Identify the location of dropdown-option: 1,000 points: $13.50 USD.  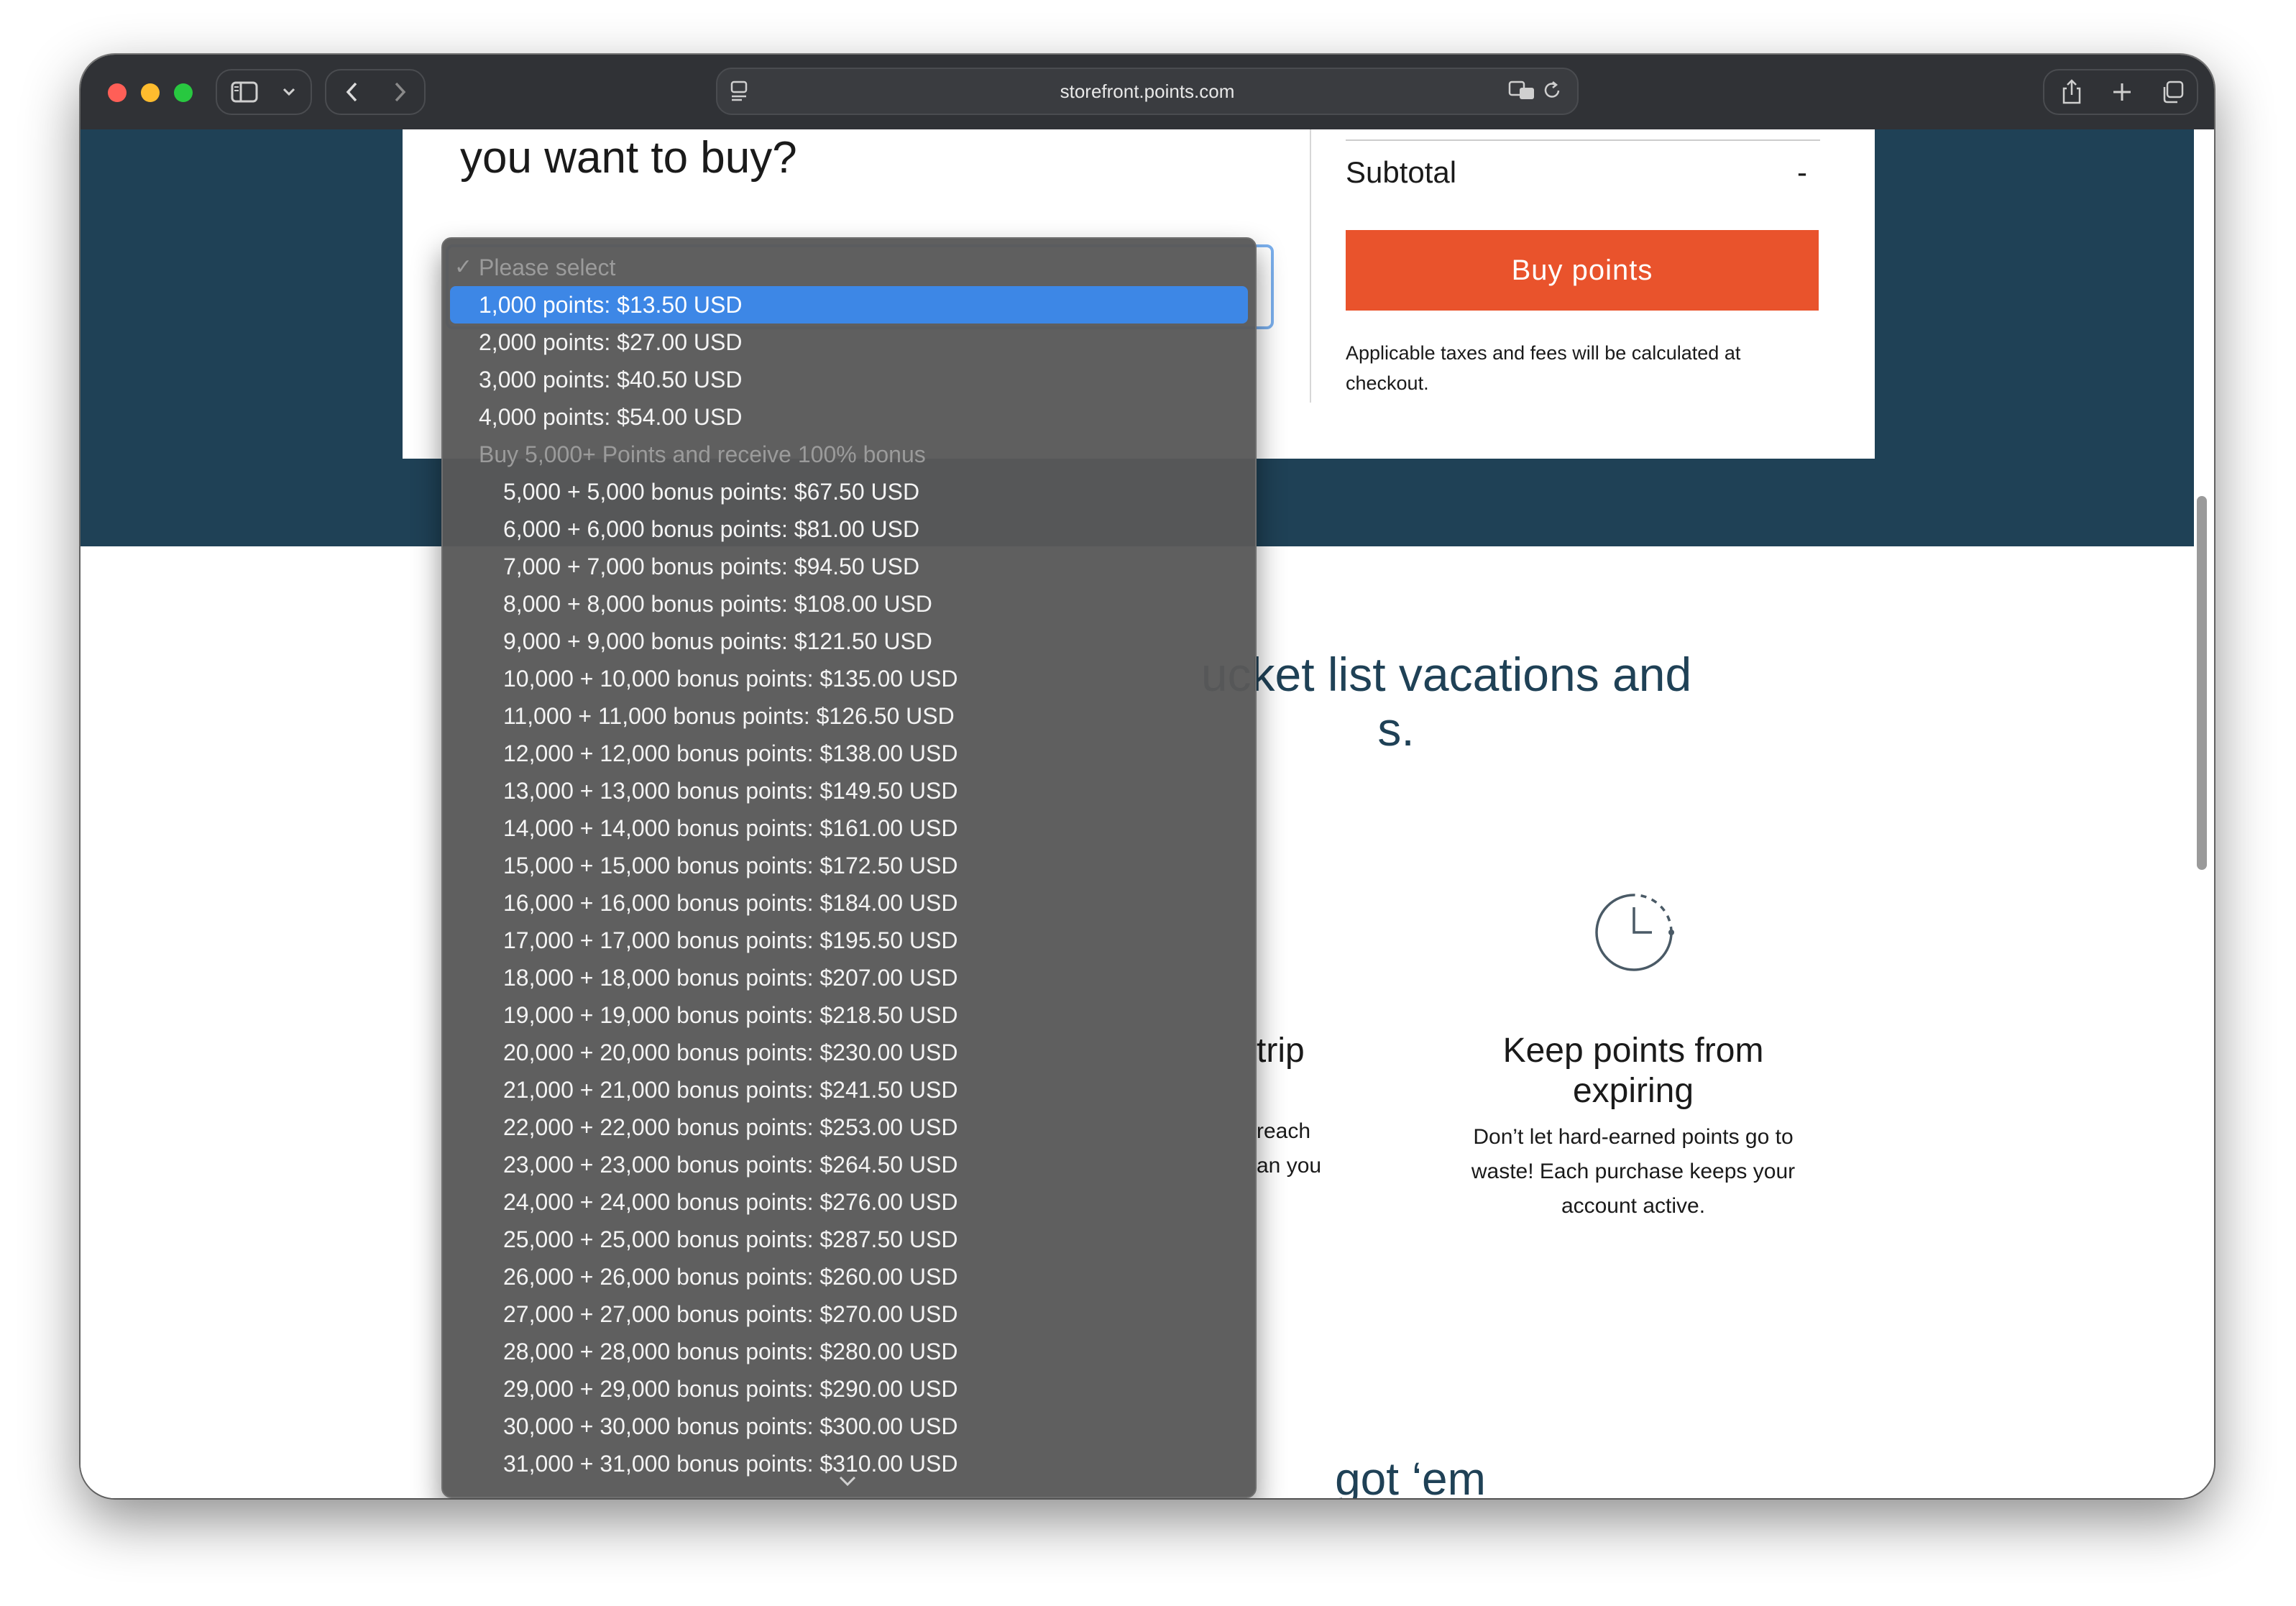
(849, 305).